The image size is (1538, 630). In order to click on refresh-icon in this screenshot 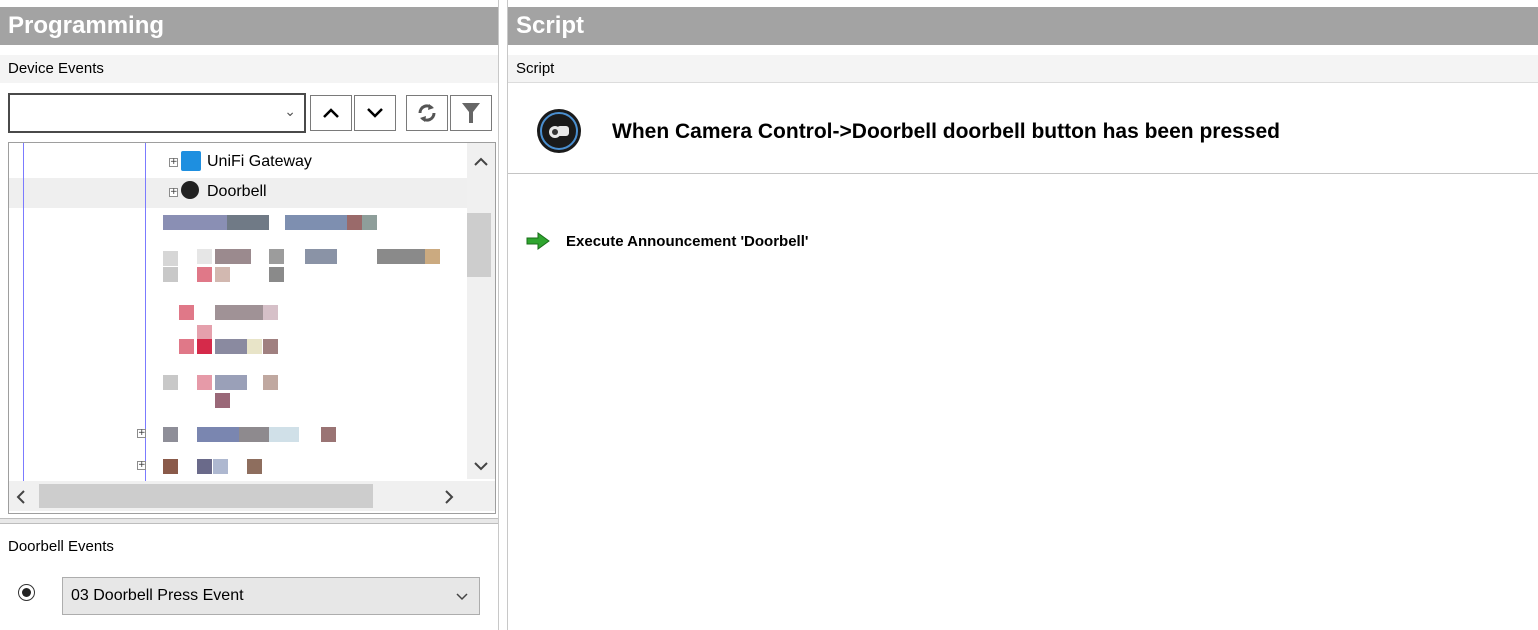, I will do `click(427, 113)`.